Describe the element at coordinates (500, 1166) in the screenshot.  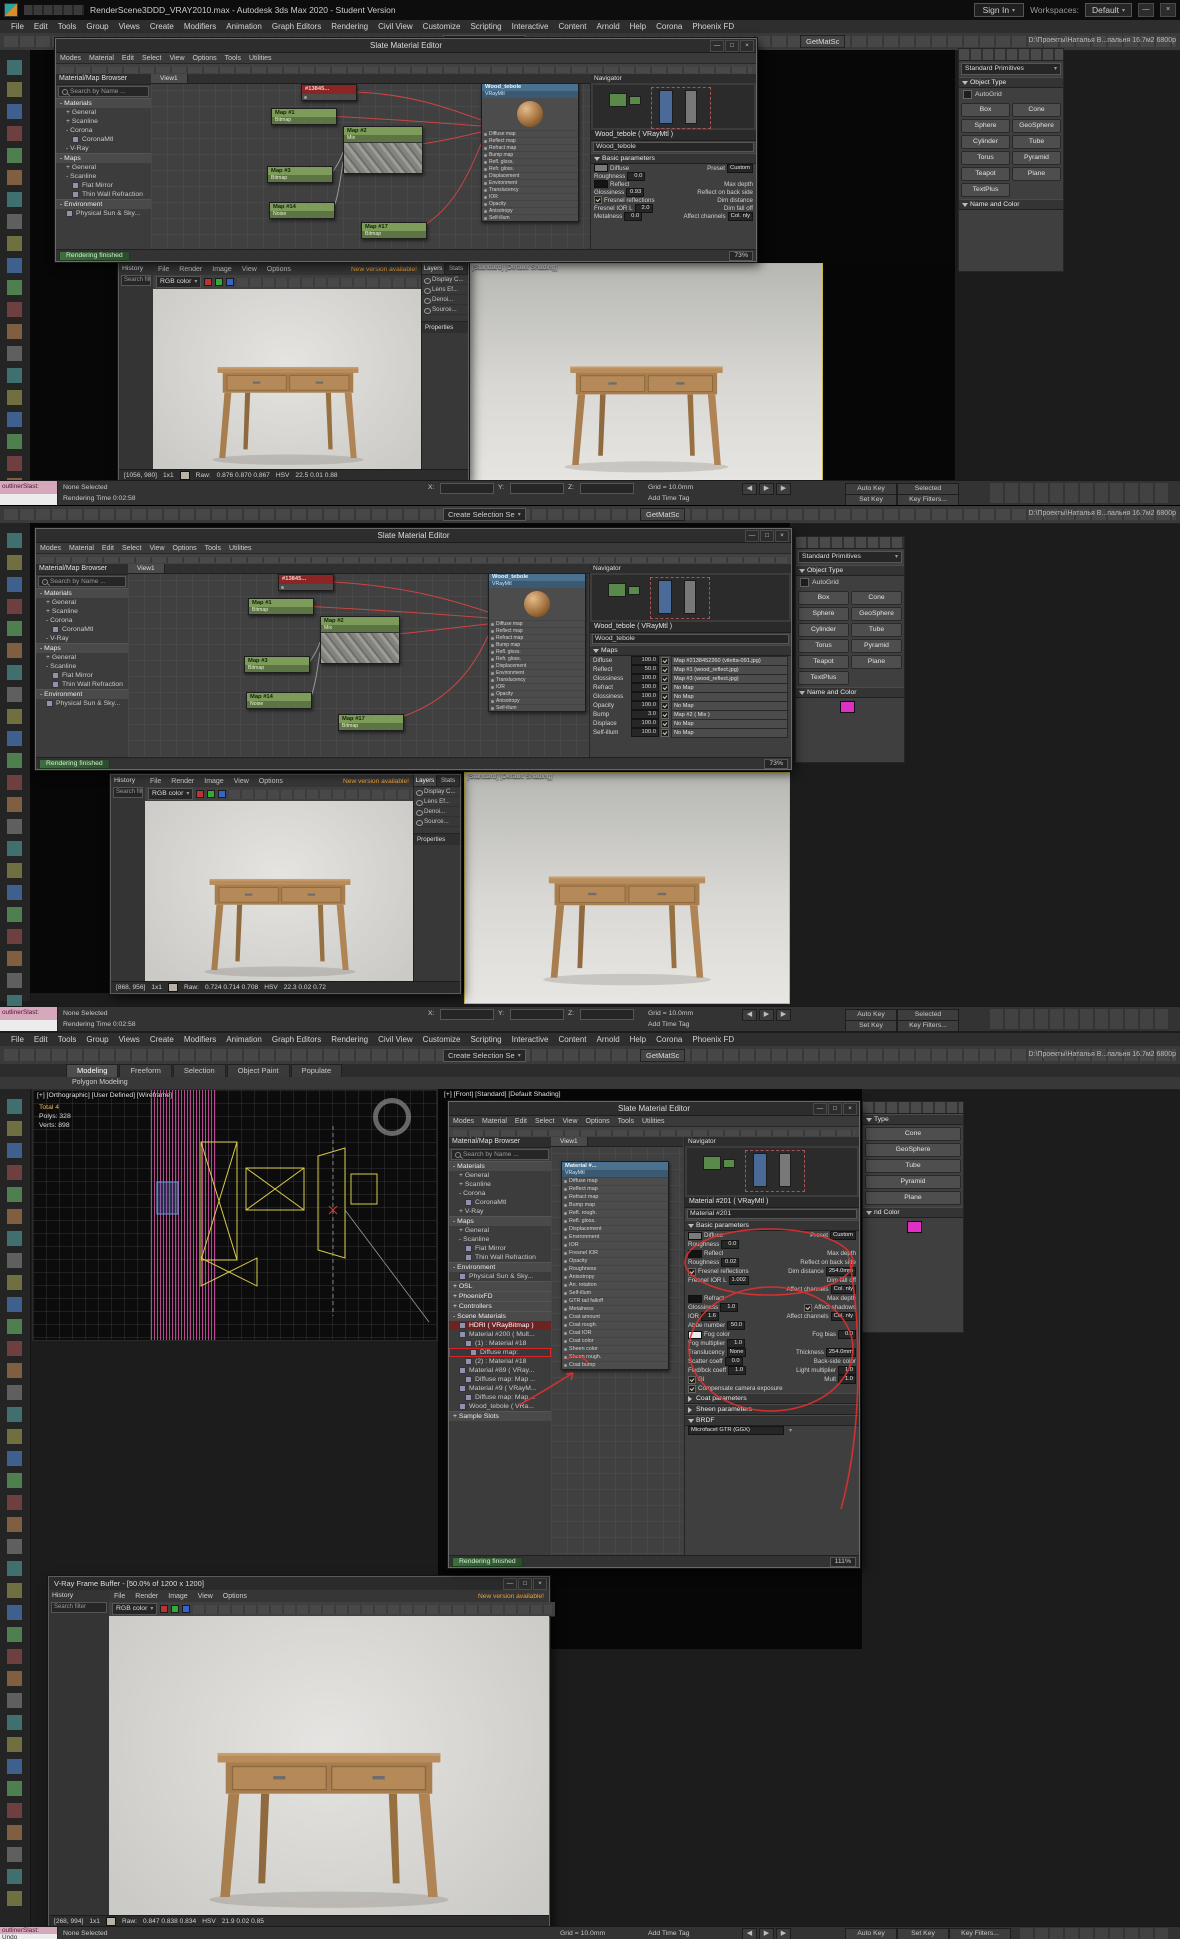
I see `browser-tree-item: - Materials` at that location.